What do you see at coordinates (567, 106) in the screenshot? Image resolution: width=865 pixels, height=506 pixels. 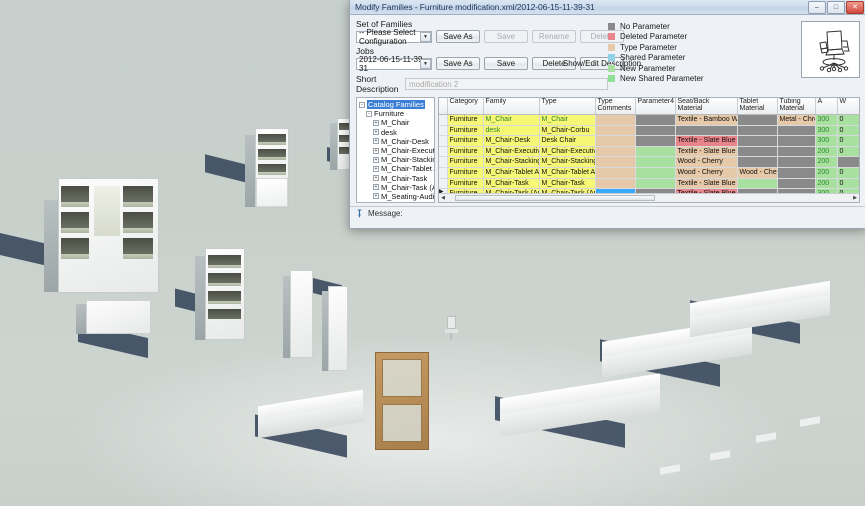 I see `col-type: Type` at bounding box center [567, 106].